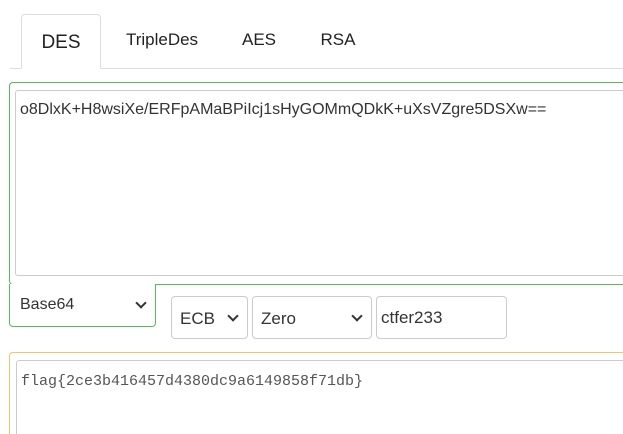  I want to click on tab-rsa: RSA, so click(338, 41).